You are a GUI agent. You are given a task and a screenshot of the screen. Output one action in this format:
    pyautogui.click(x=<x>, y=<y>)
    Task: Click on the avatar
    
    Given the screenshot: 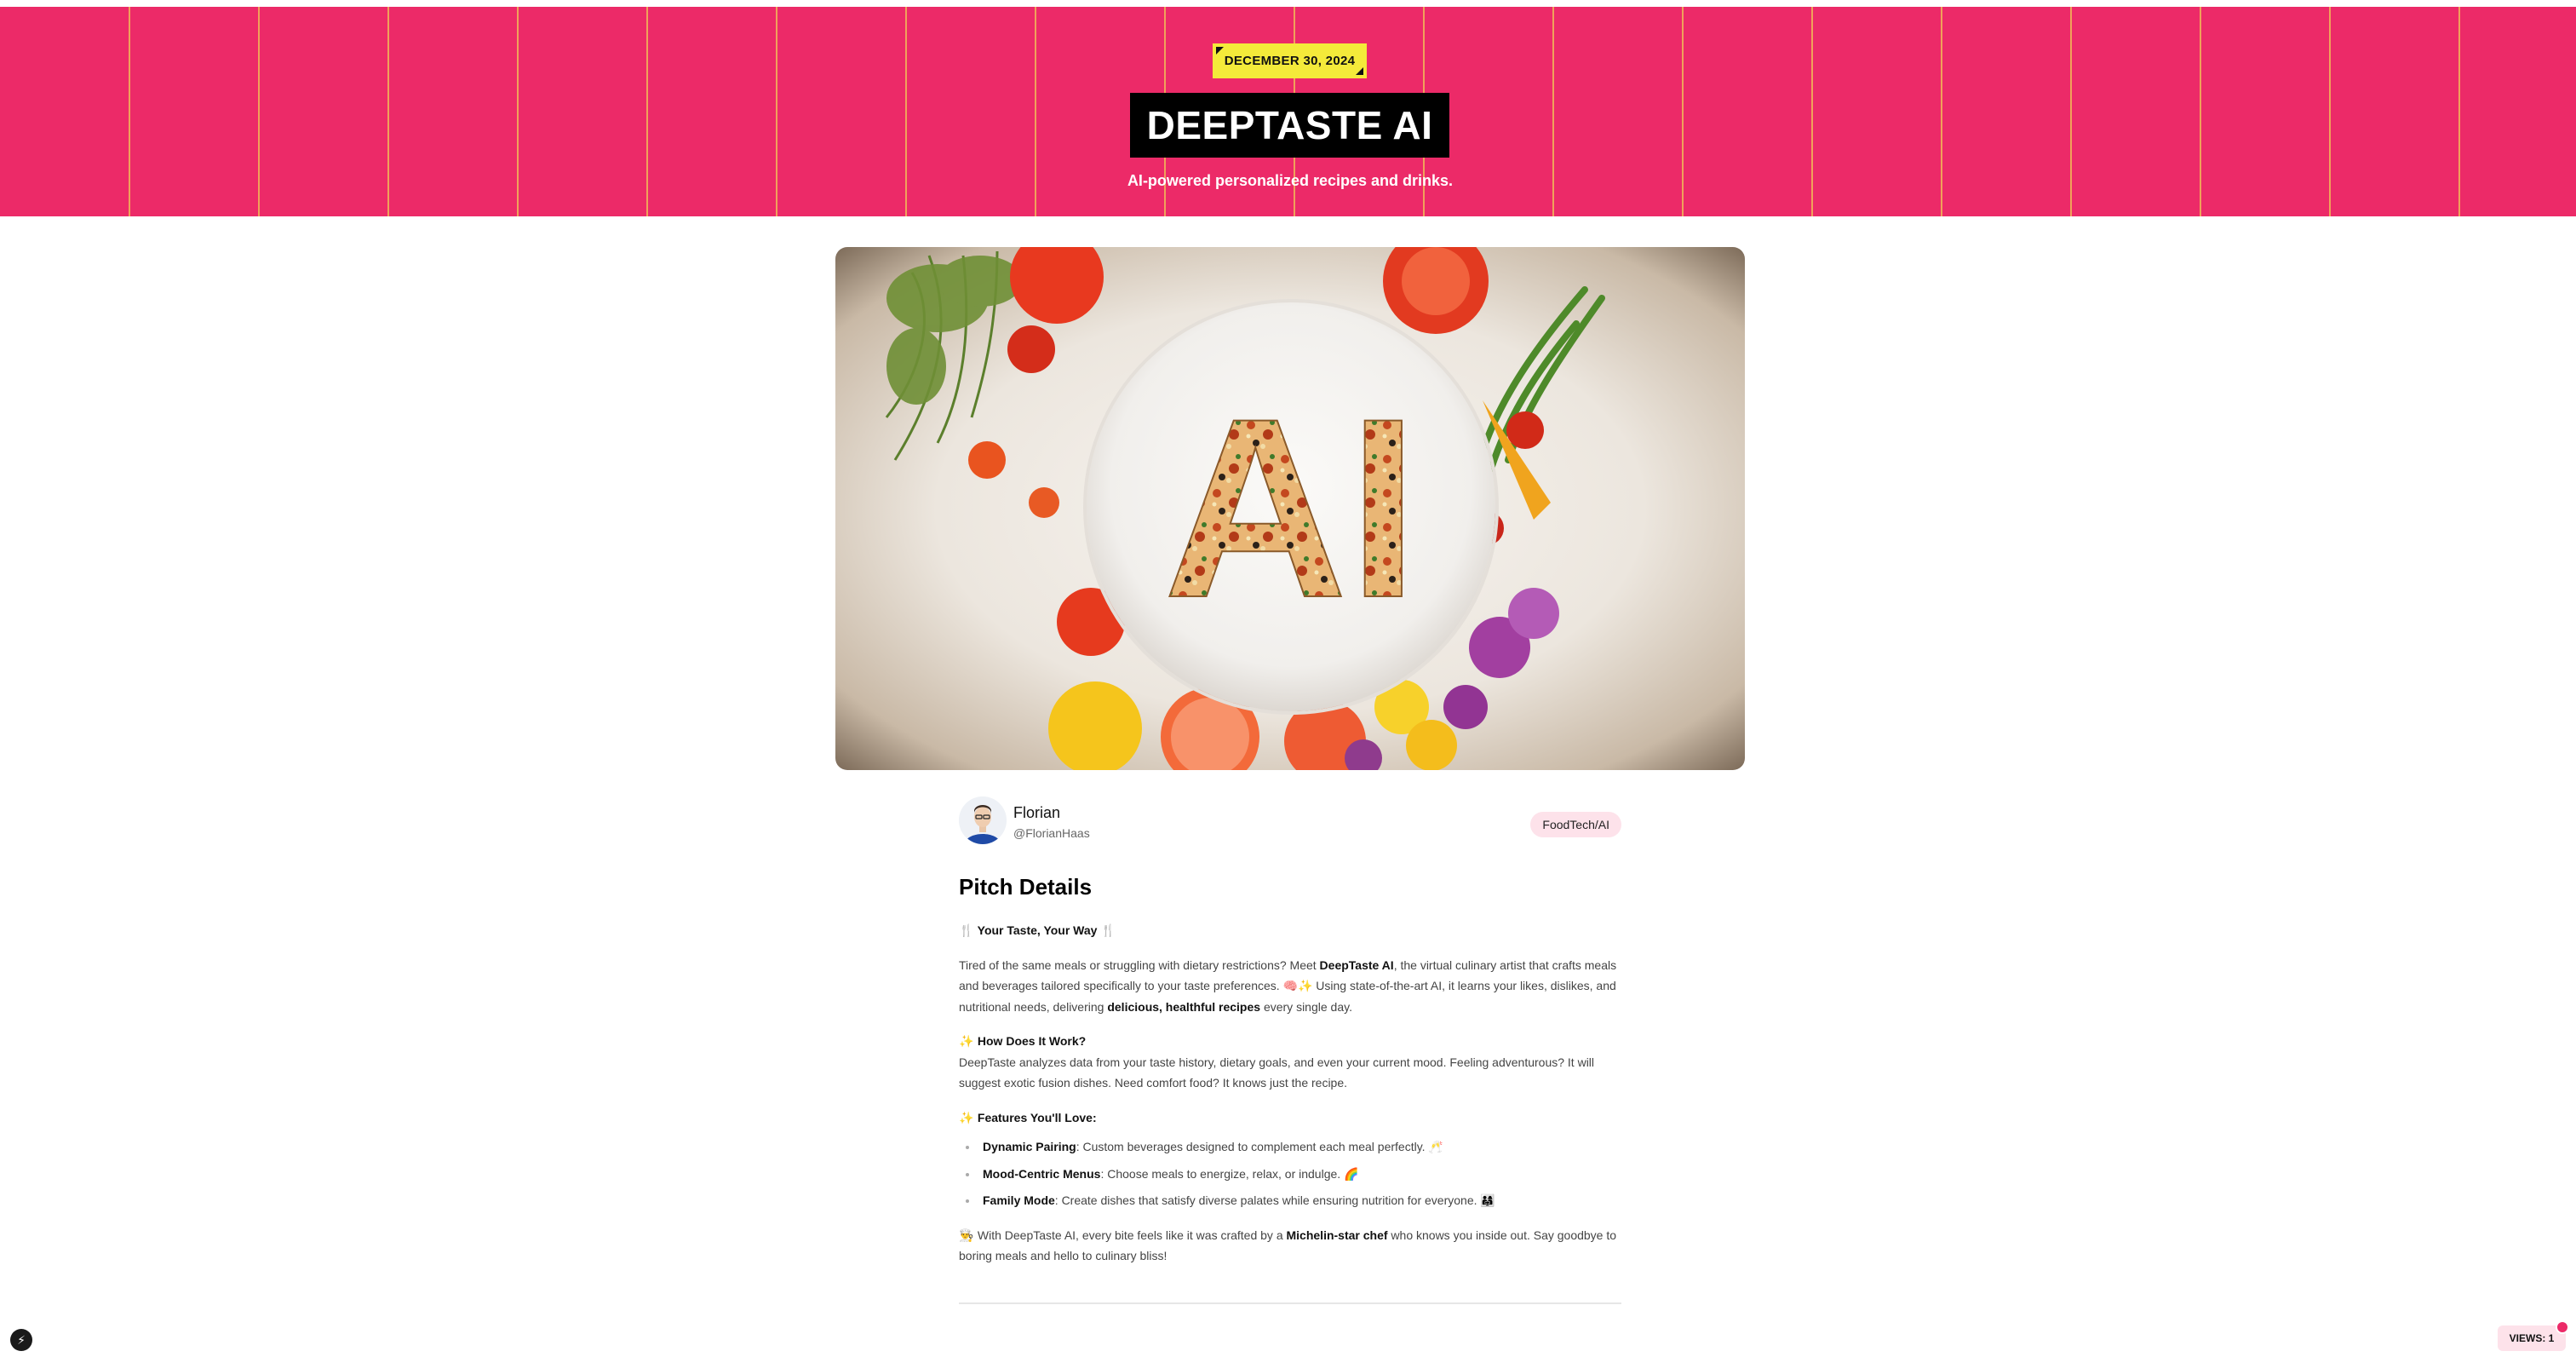 What is the action you would take?
    pyautogui.click(x=983, y=820)
    